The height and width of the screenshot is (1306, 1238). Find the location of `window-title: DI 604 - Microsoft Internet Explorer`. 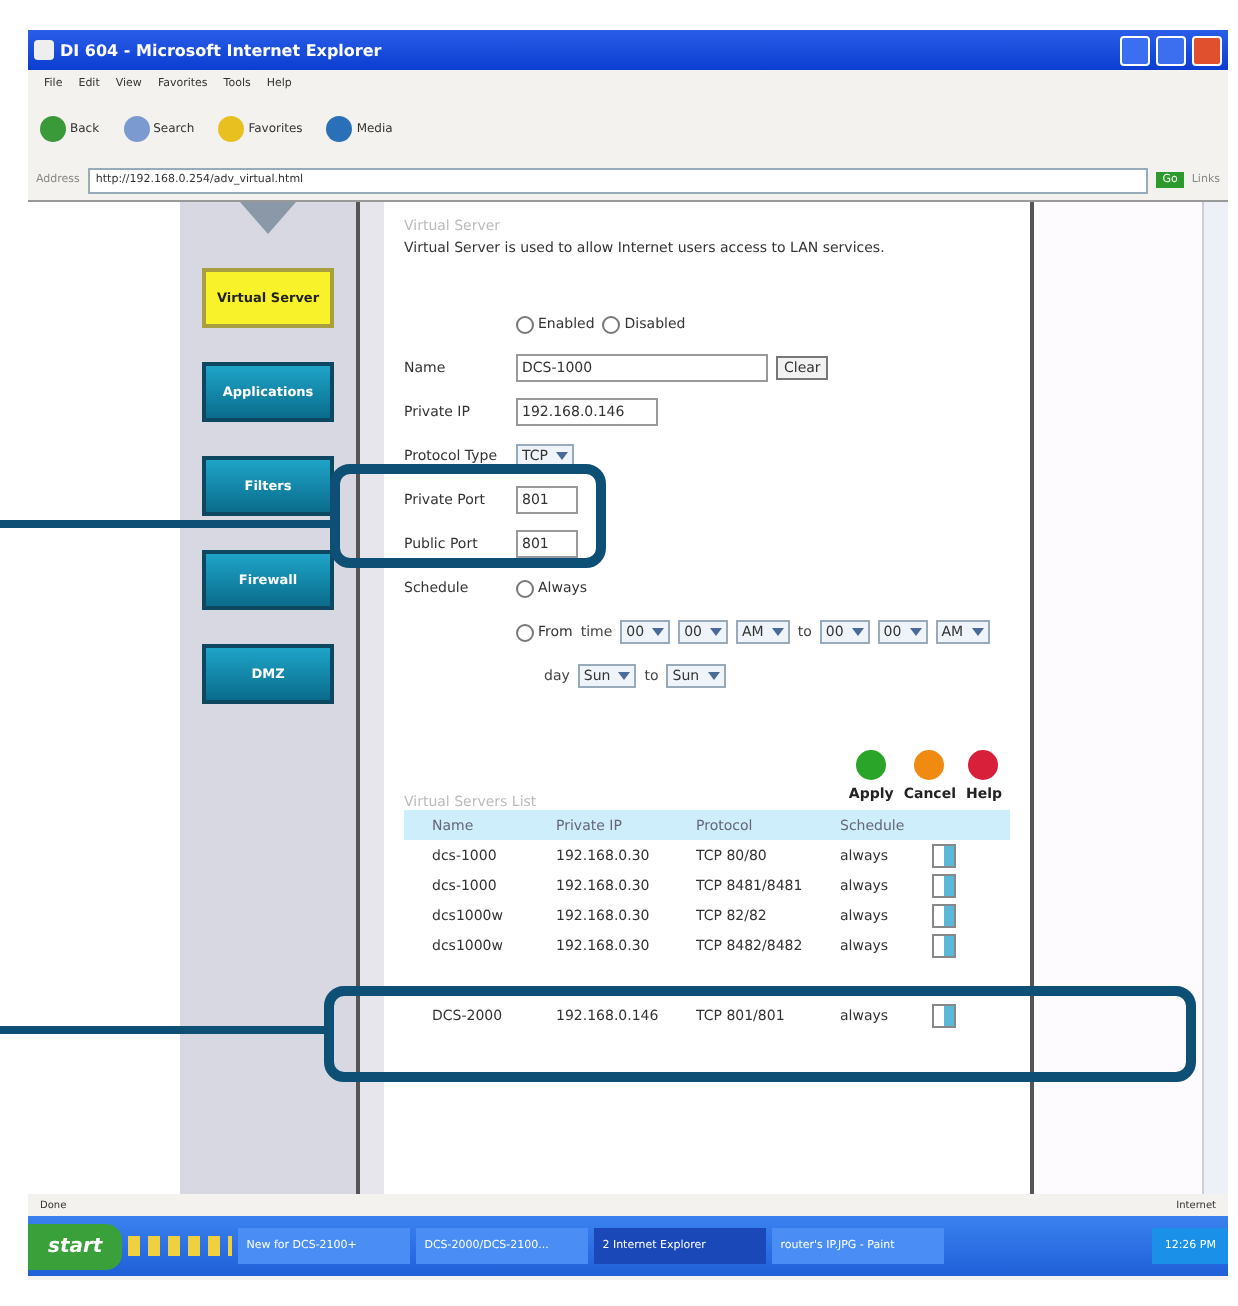

window-title: DI 604 - Microsoft Internet Explorer is located at coordinates (222, 50).